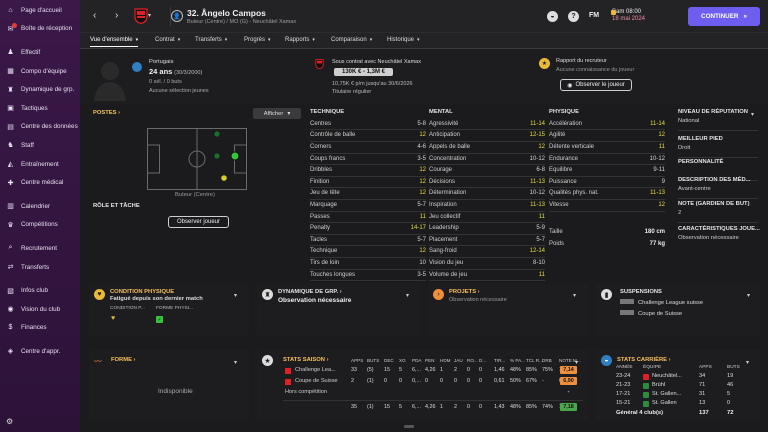 The height and width of the screenshot is (432, 768). I want to click on sidebar-item-16: $ Finances, so click(40, 328).